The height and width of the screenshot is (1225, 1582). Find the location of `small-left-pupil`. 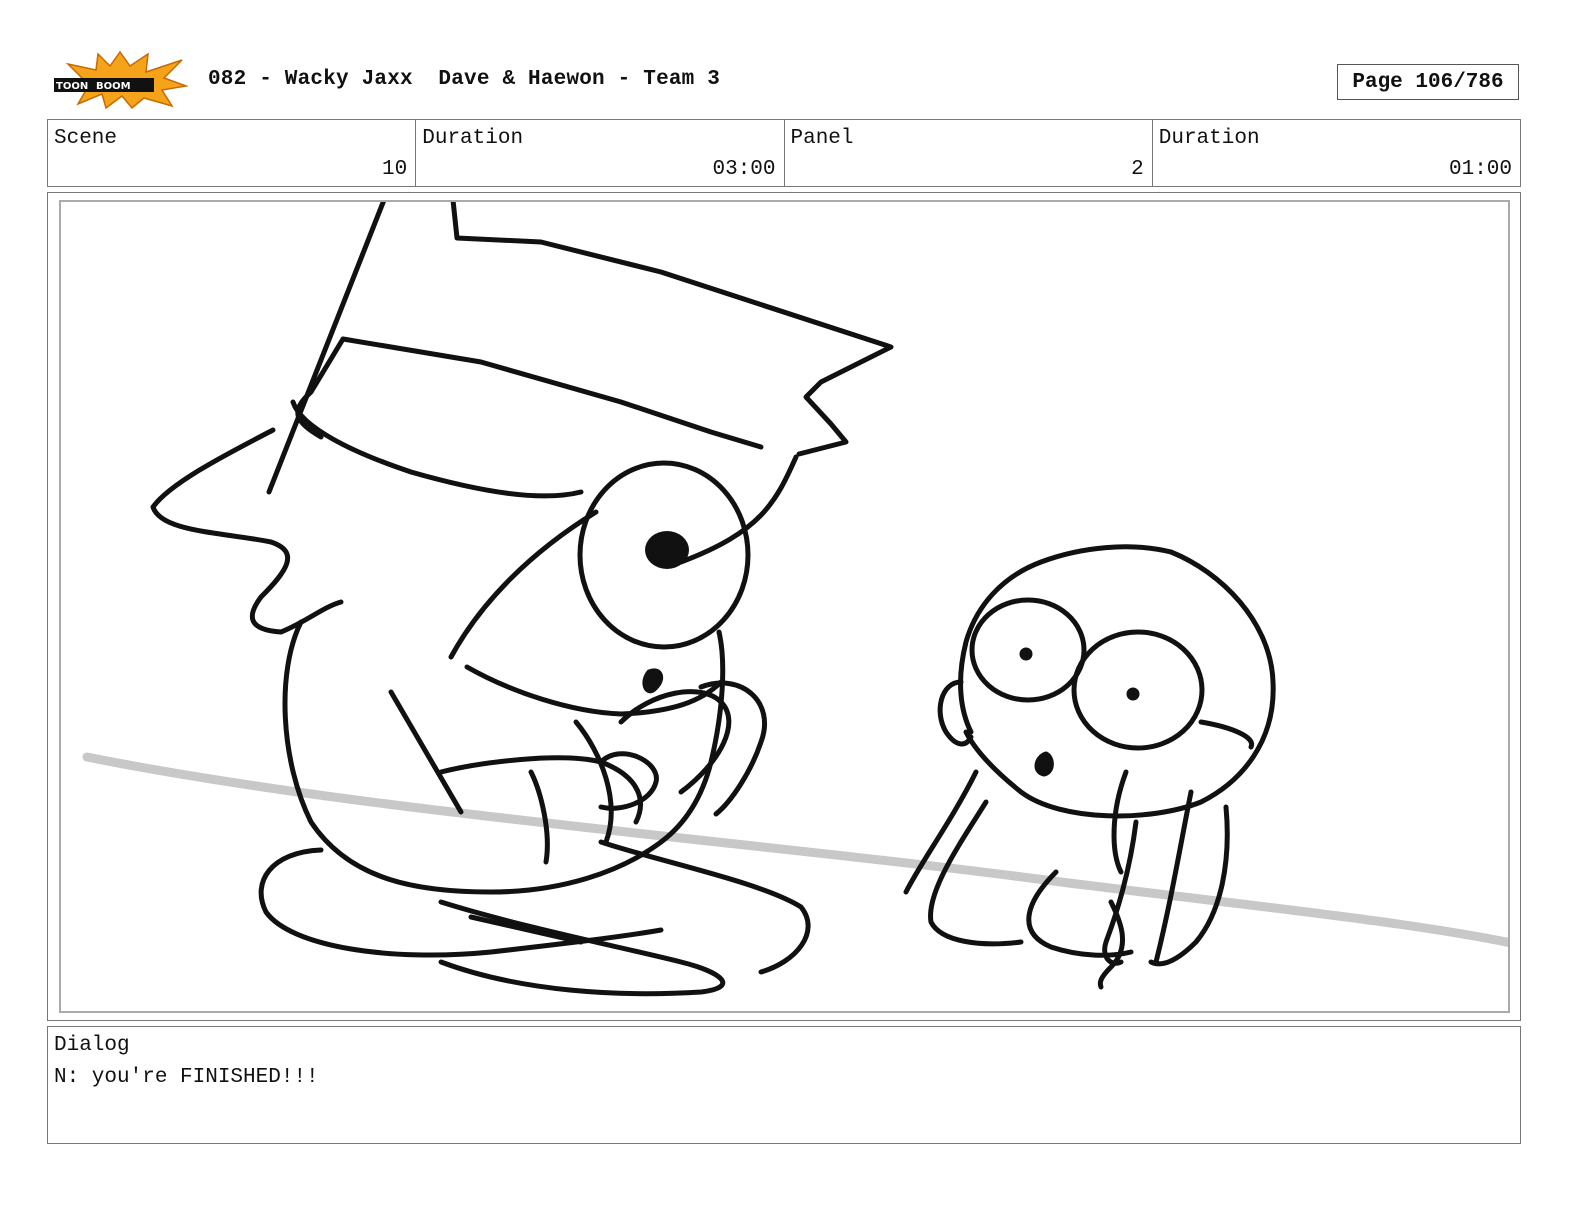

small-left-pupil is located at coordinates (1026, 654).